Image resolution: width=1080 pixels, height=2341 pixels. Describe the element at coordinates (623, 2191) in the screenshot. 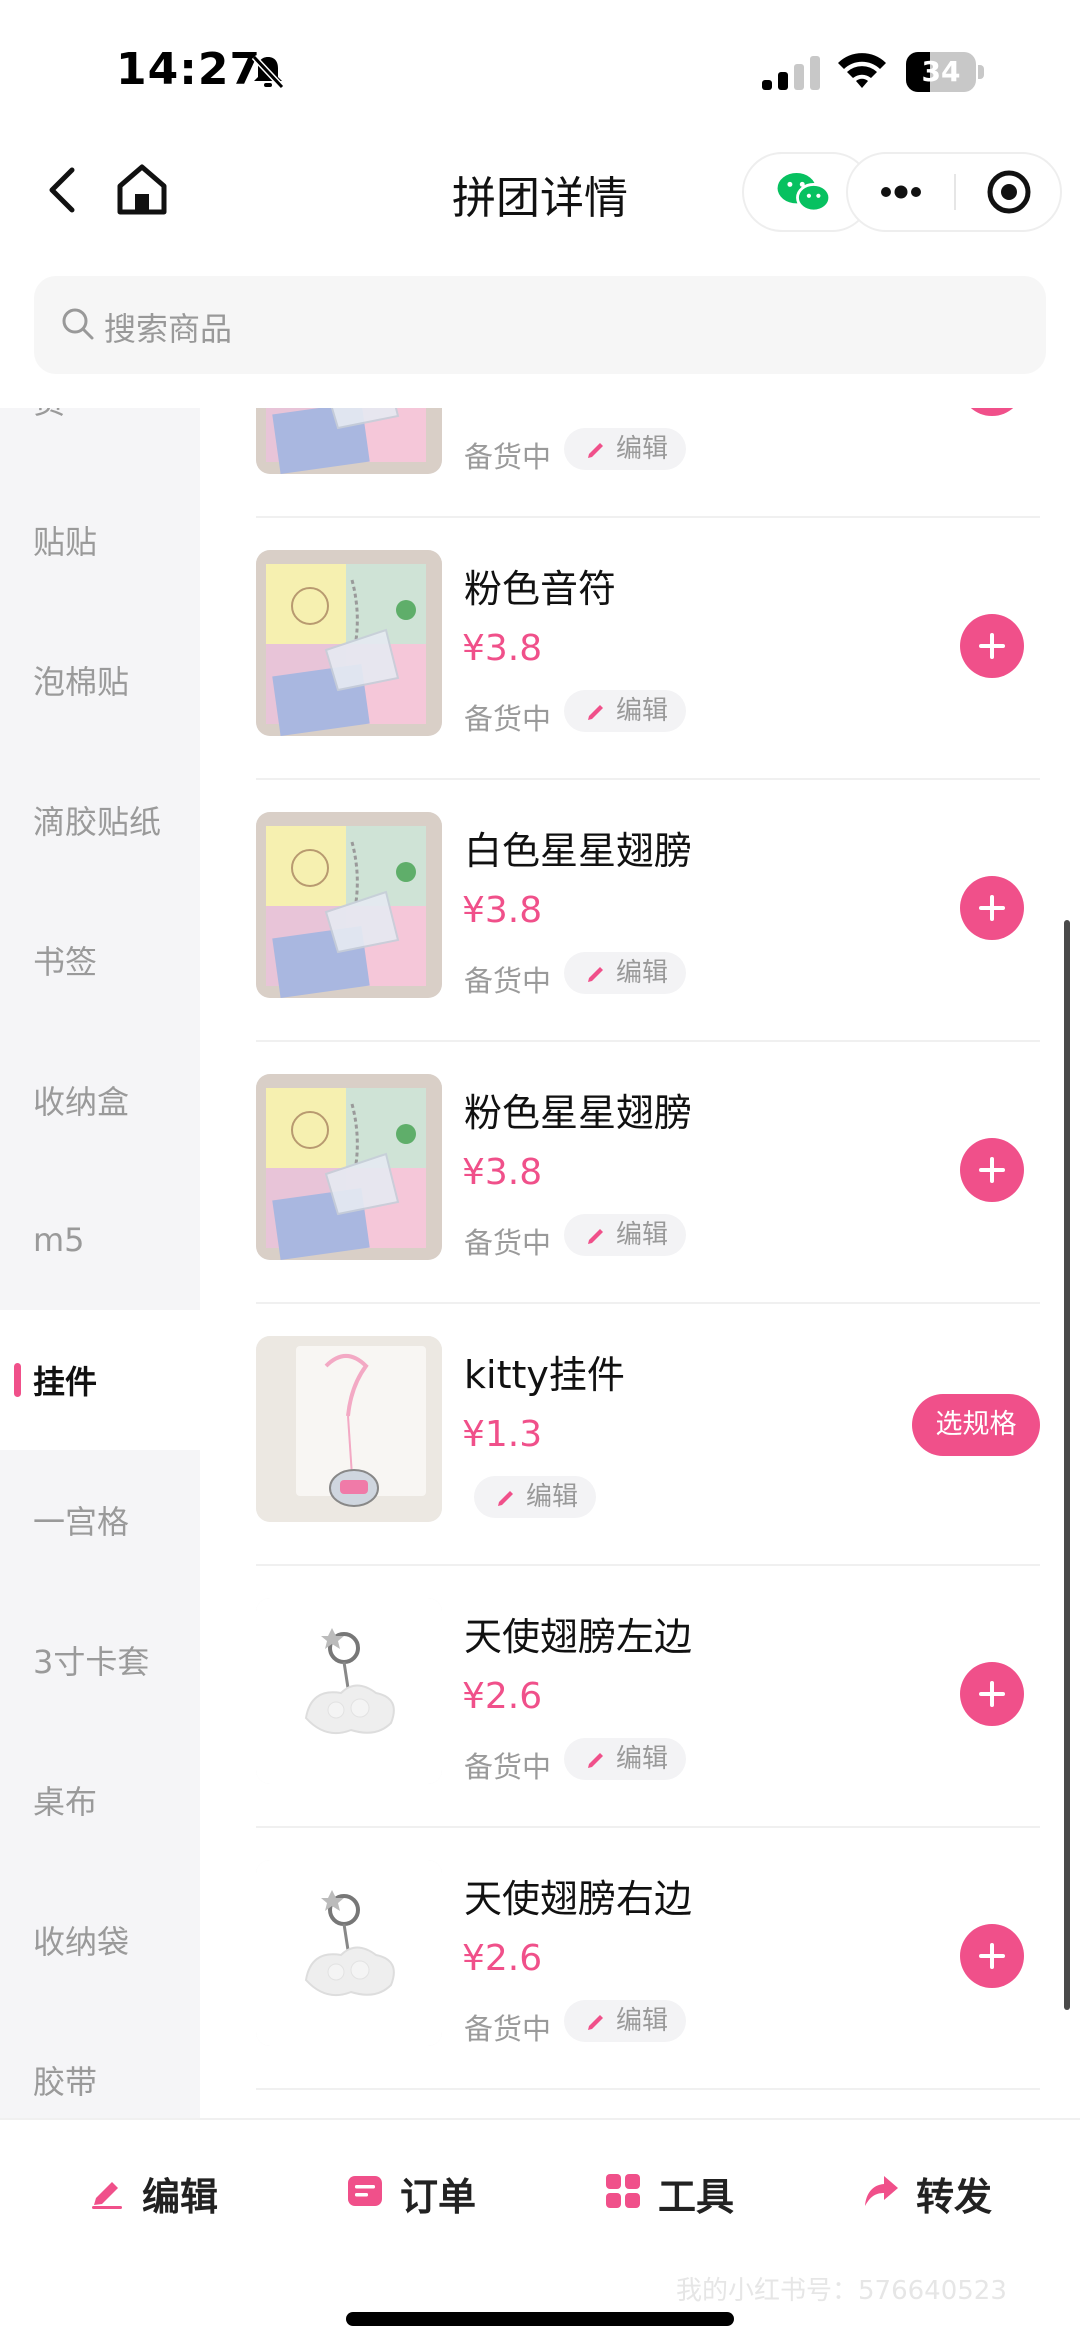

I see `tools-grid-icon` at that location.